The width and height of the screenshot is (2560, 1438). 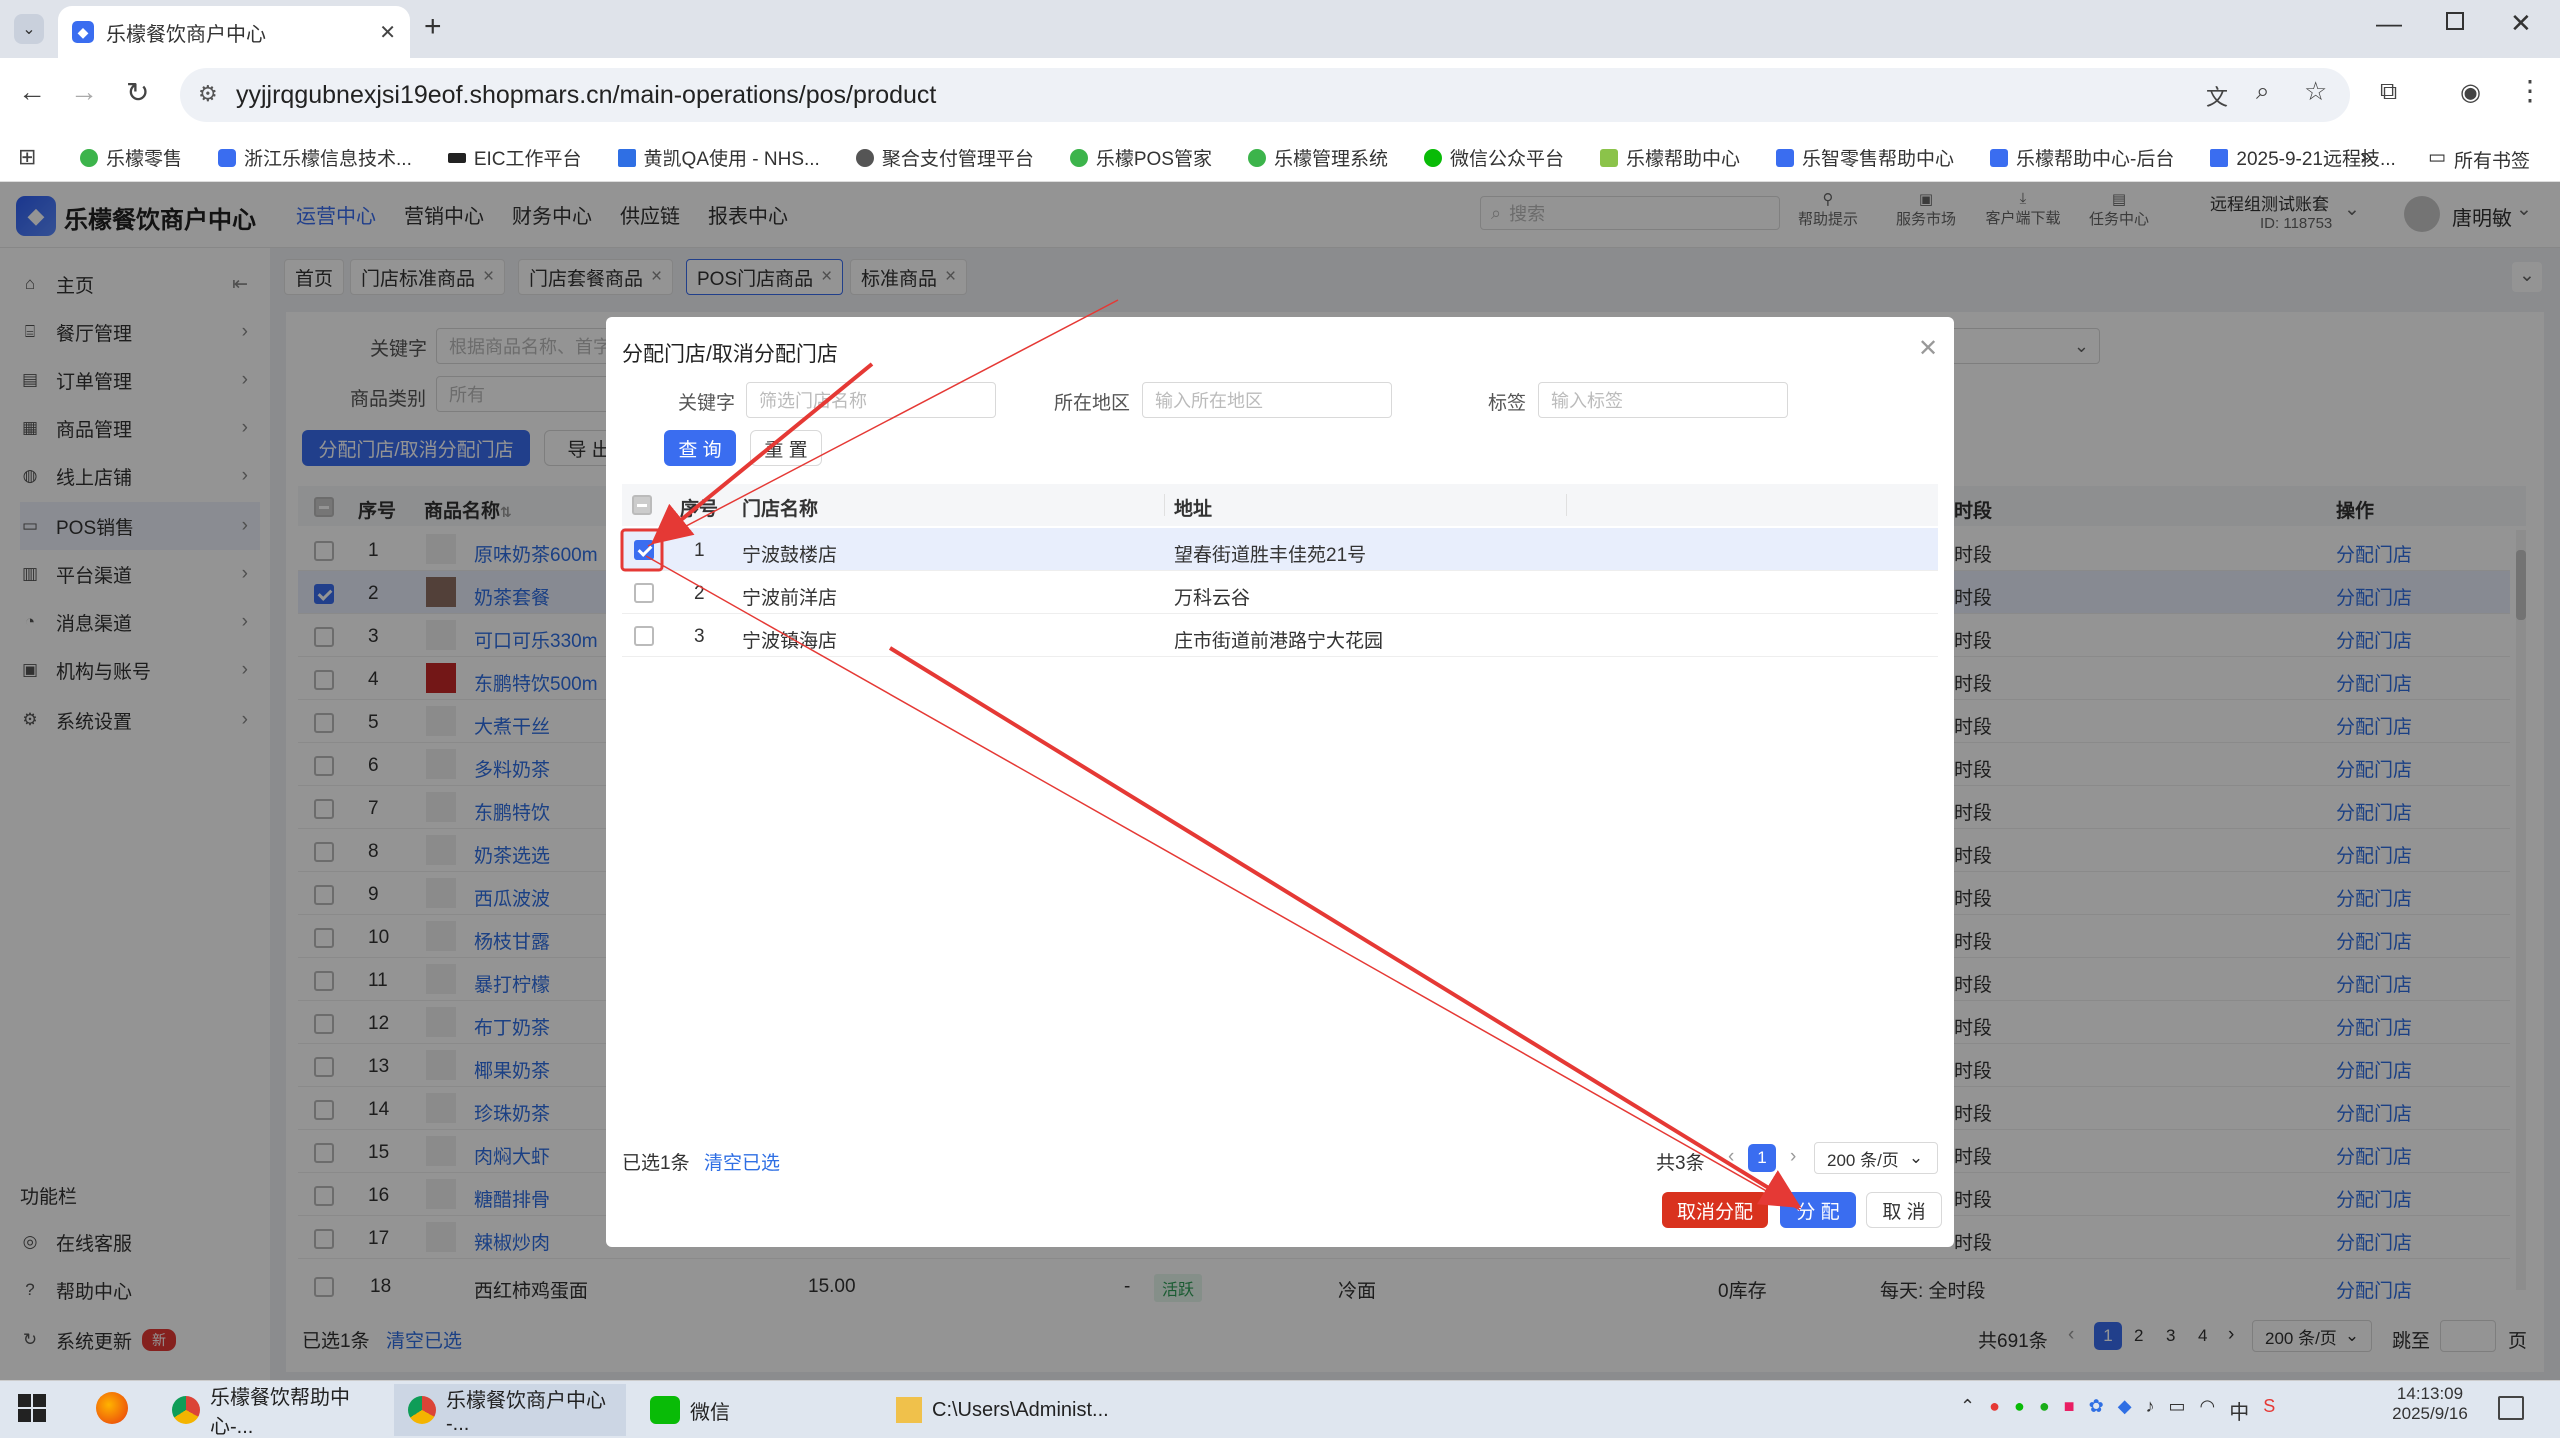 I want to click on tray-app-icon: ✿, so click(x=2096, y=1410).